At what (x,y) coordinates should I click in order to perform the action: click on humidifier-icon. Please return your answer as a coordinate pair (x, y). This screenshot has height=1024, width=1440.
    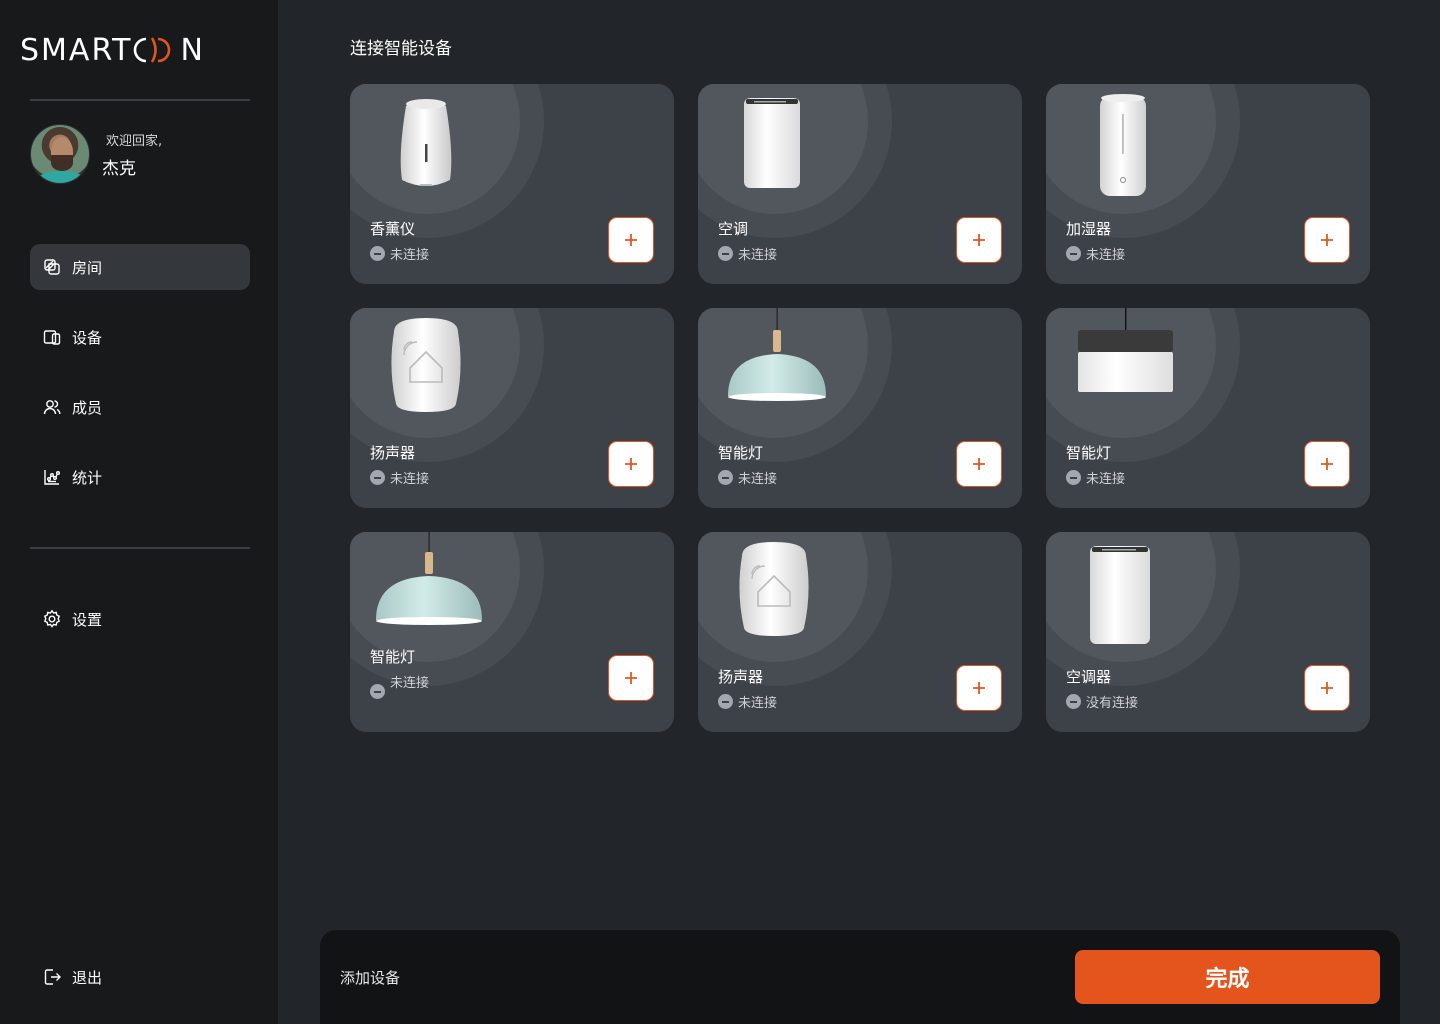
    Looking at the image, I should click on (1123, 145).